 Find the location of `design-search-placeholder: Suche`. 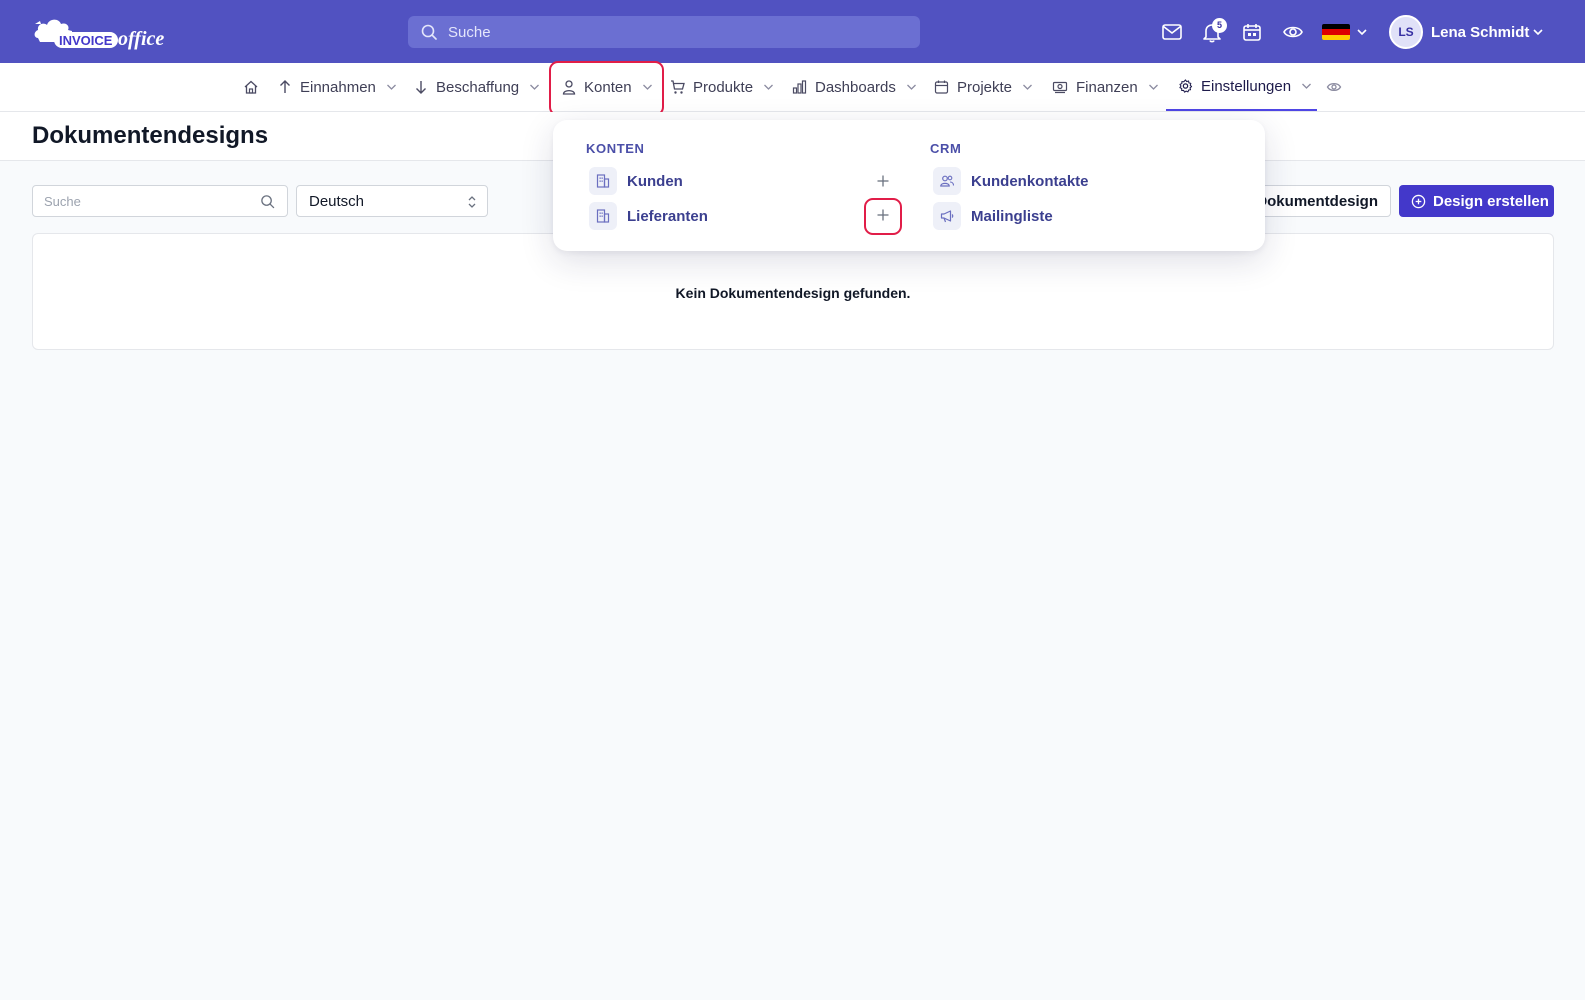

design-search-placeholder: Suche is located at coordinates (62, 201).